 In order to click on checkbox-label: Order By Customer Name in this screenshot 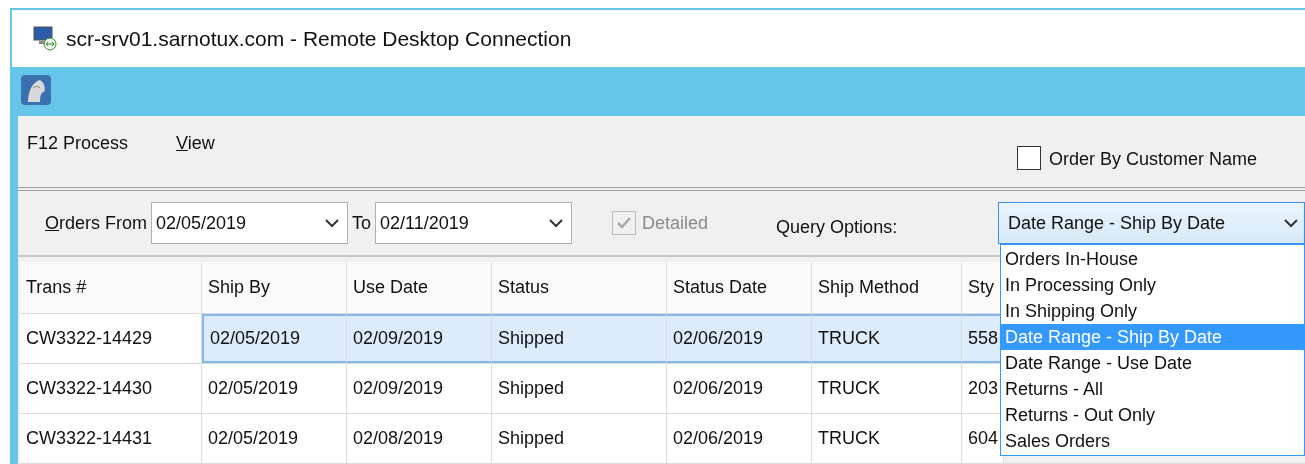, I will do `click(1152, 159)`.